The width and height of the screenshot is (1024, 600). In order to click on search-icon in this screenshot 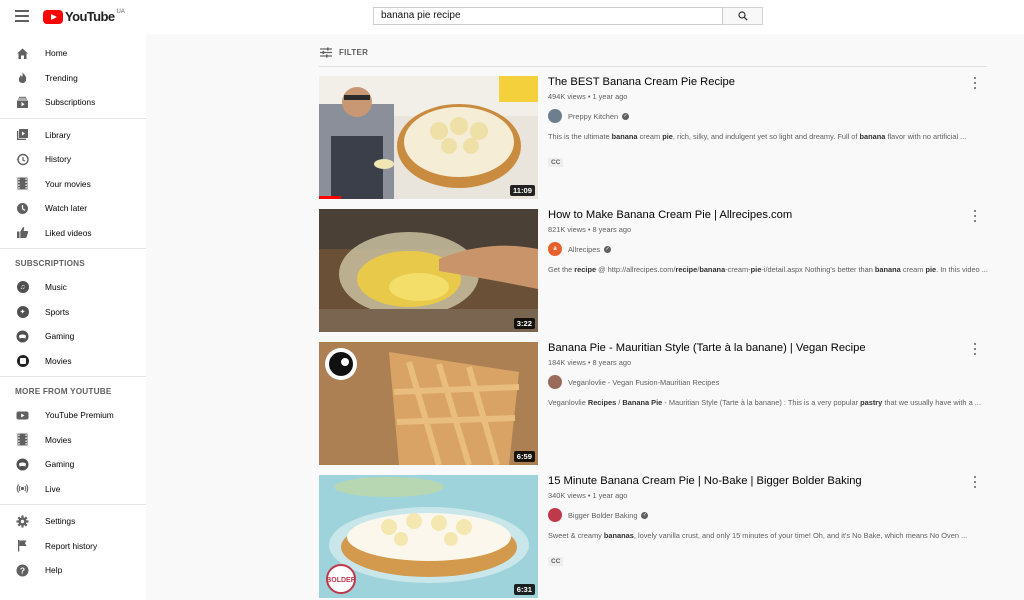, I will do `click(742, 16)`.